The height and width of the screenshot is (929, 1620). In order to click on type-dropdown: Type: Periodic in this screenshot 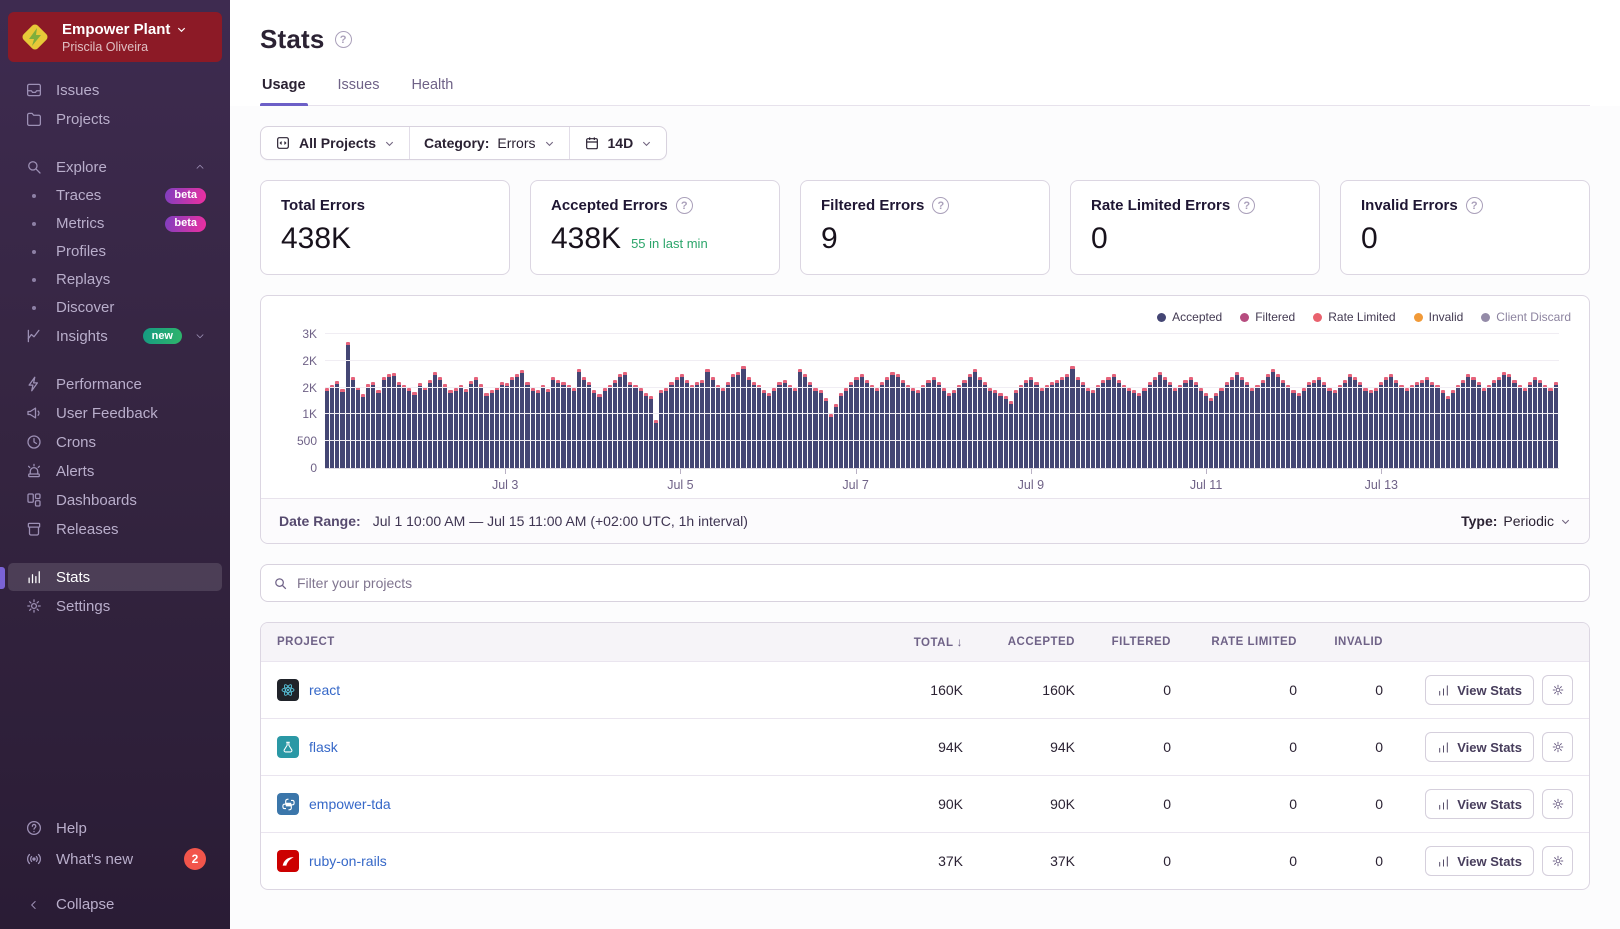, I will do `click(1516, 521)`.